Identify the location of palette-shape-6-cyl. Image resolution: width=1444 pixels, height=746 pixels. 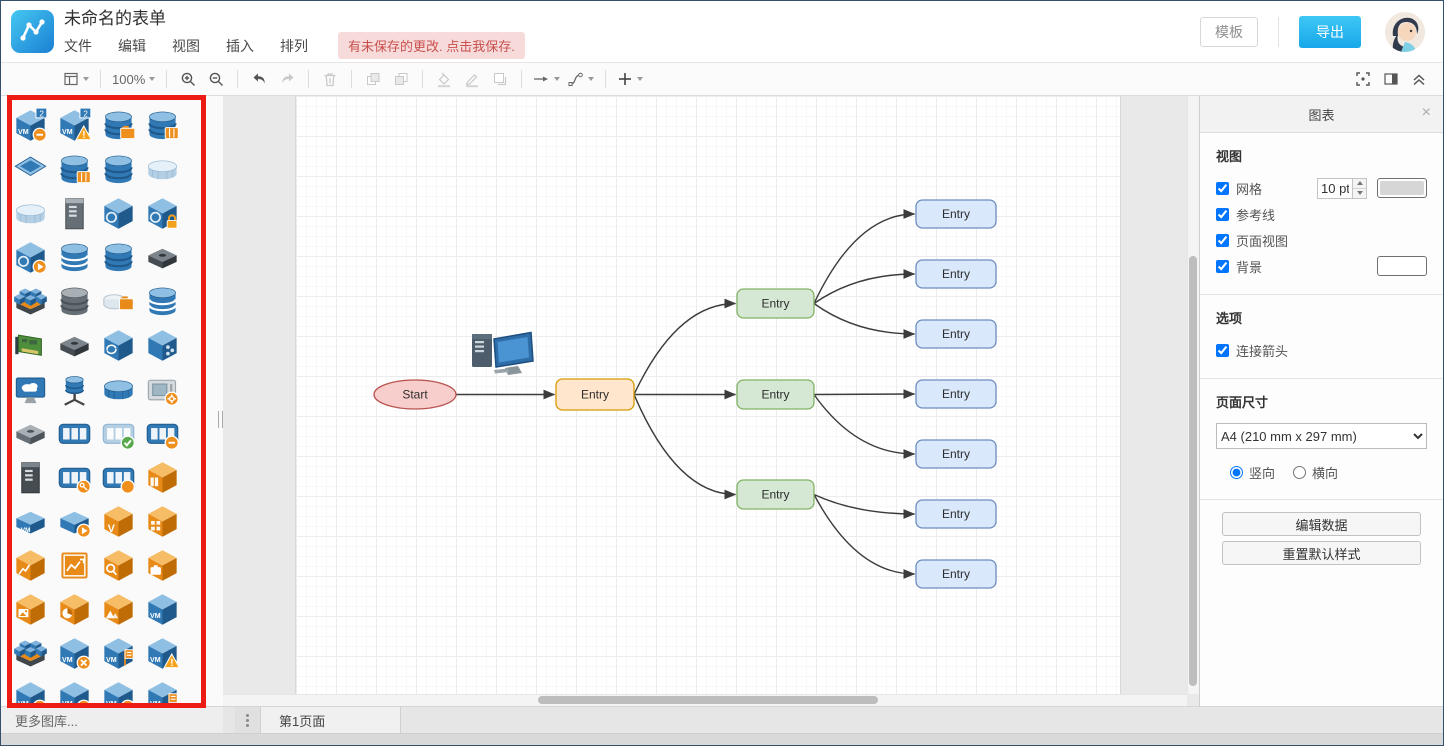
(74, 169).